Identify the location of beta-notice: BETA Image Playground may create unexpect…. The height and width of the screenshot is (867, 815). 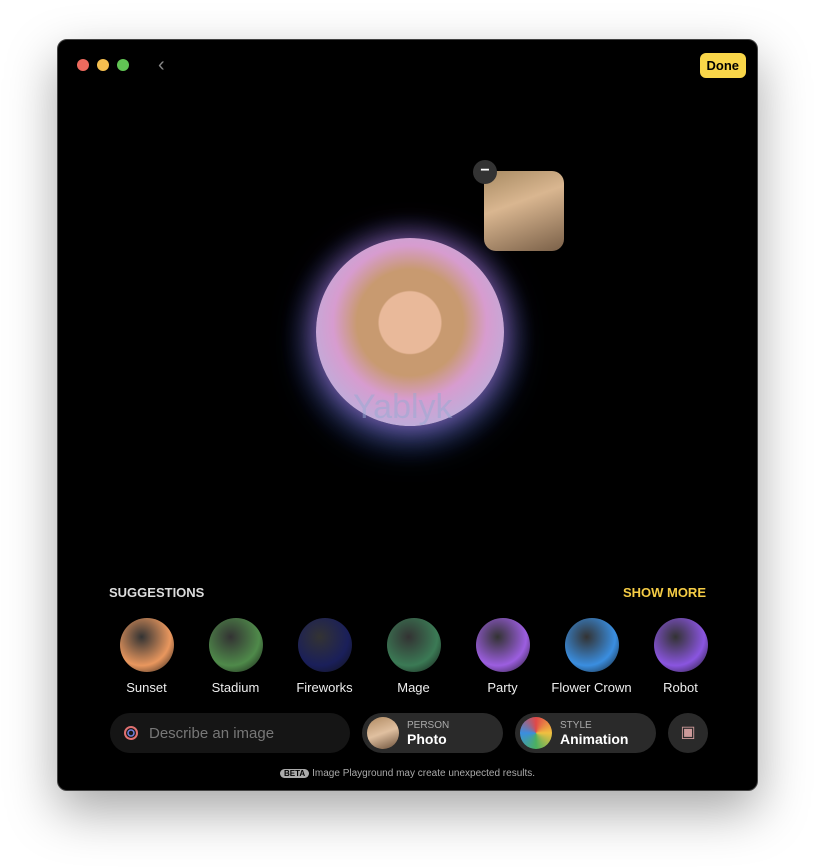
(407, 773).